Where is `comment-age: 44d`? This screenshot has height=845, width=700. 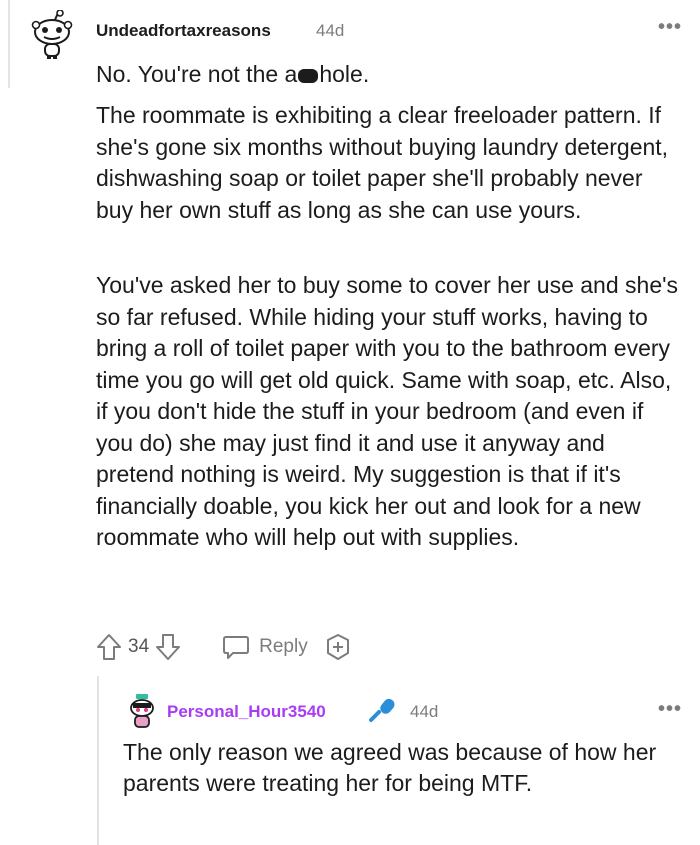
comment-age: 44d is located at coordinates (330, 30).